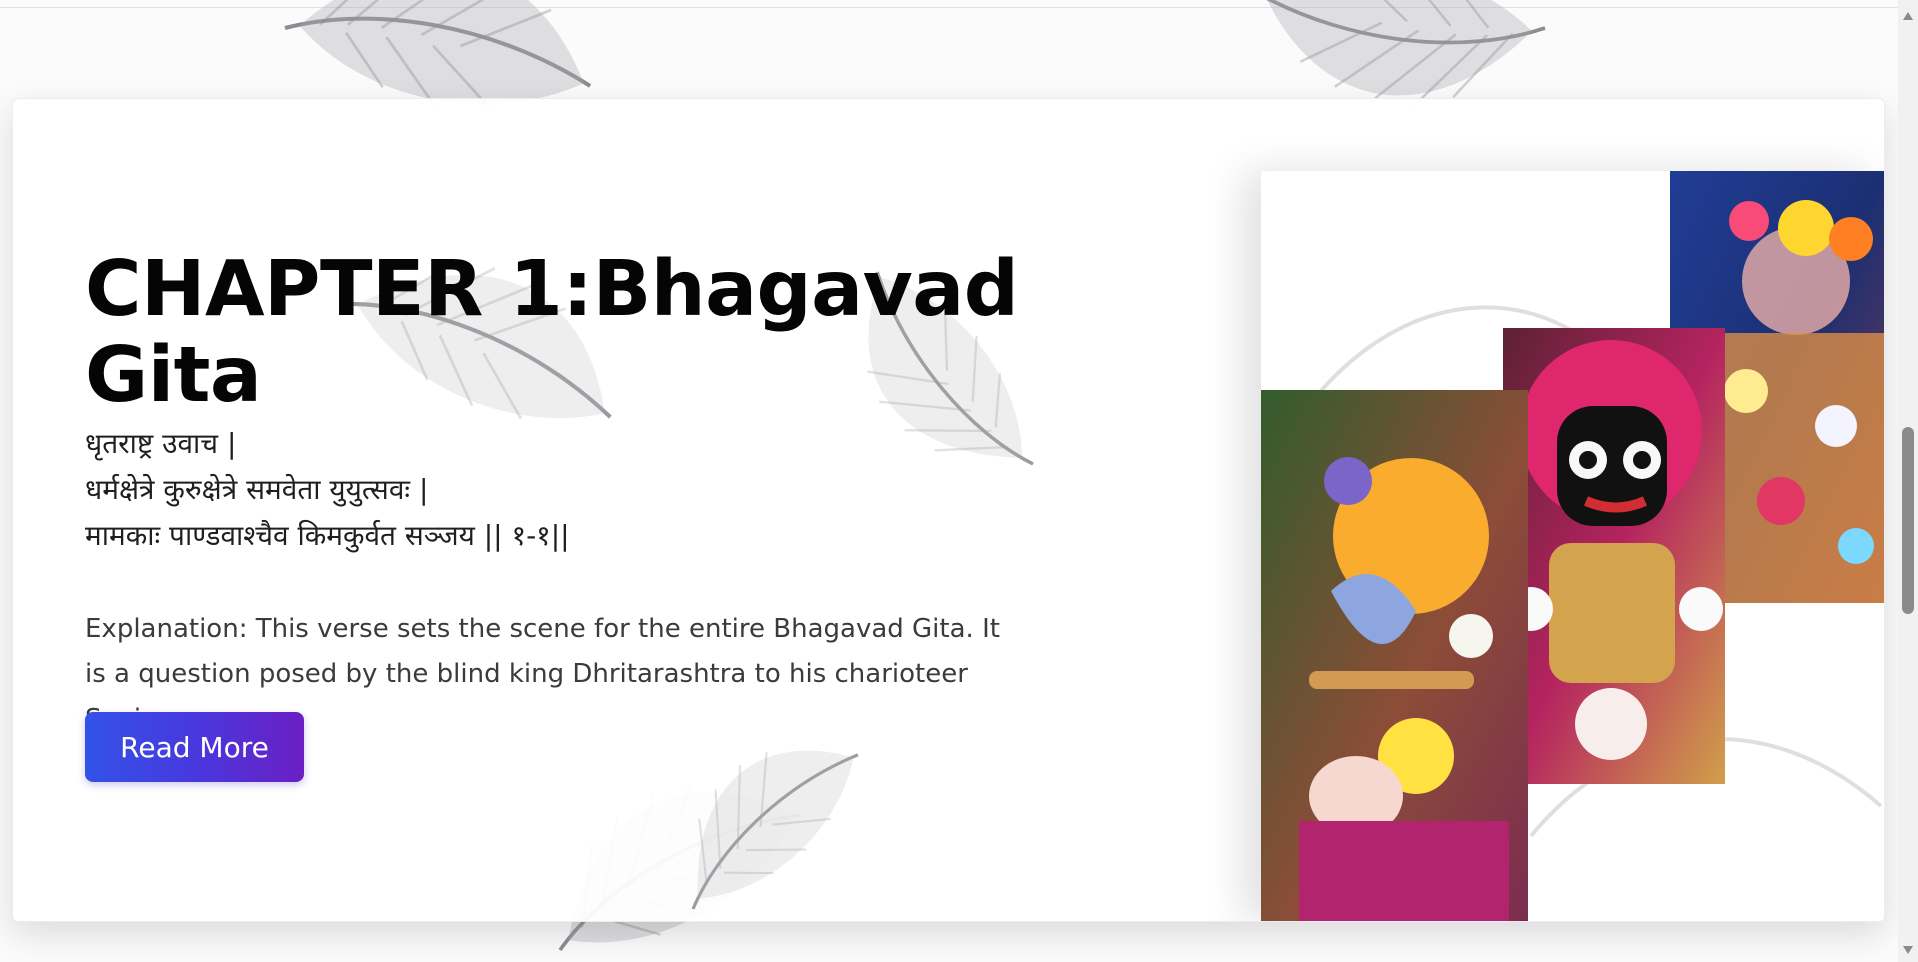  What do you see at coordinates (1908, 520) in the screenshot?
I see `scroll-thumb` at bounding box center [1908, 520].